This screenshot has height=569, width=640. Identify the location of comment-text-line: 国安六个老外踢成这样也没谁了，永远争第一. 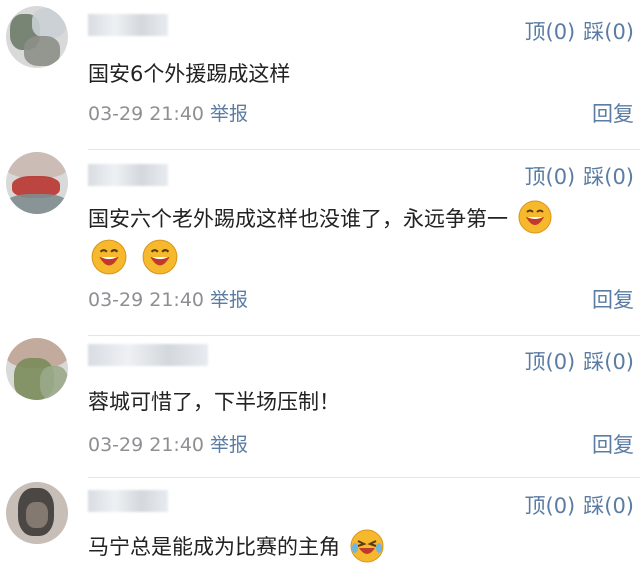
(320, 218).